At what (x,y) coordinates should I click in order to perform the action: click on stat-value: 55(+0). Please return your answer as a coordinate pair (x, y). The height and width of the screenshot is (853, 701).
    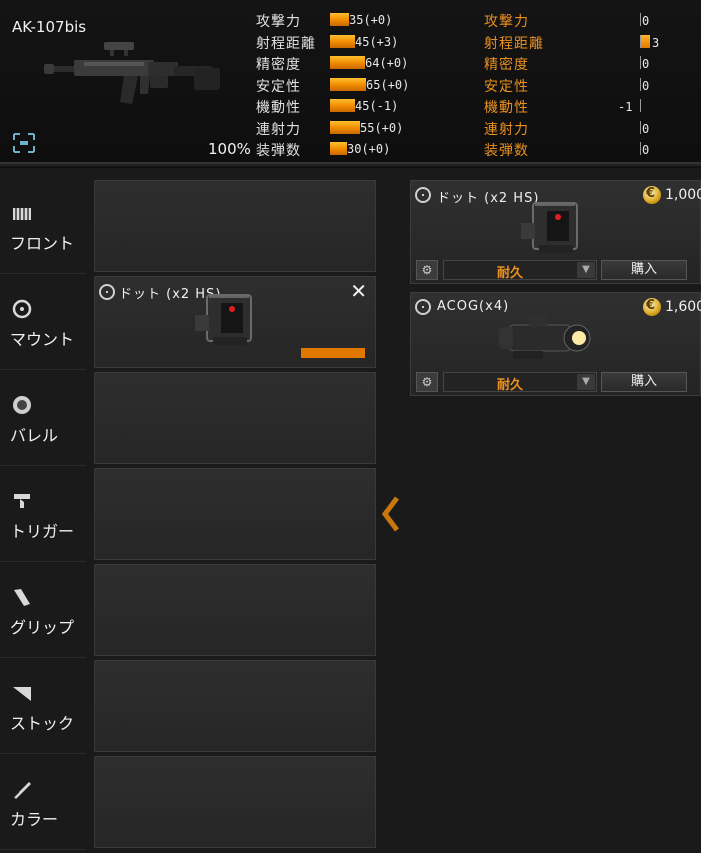
    Looking at the image, I should click on (382, 127).